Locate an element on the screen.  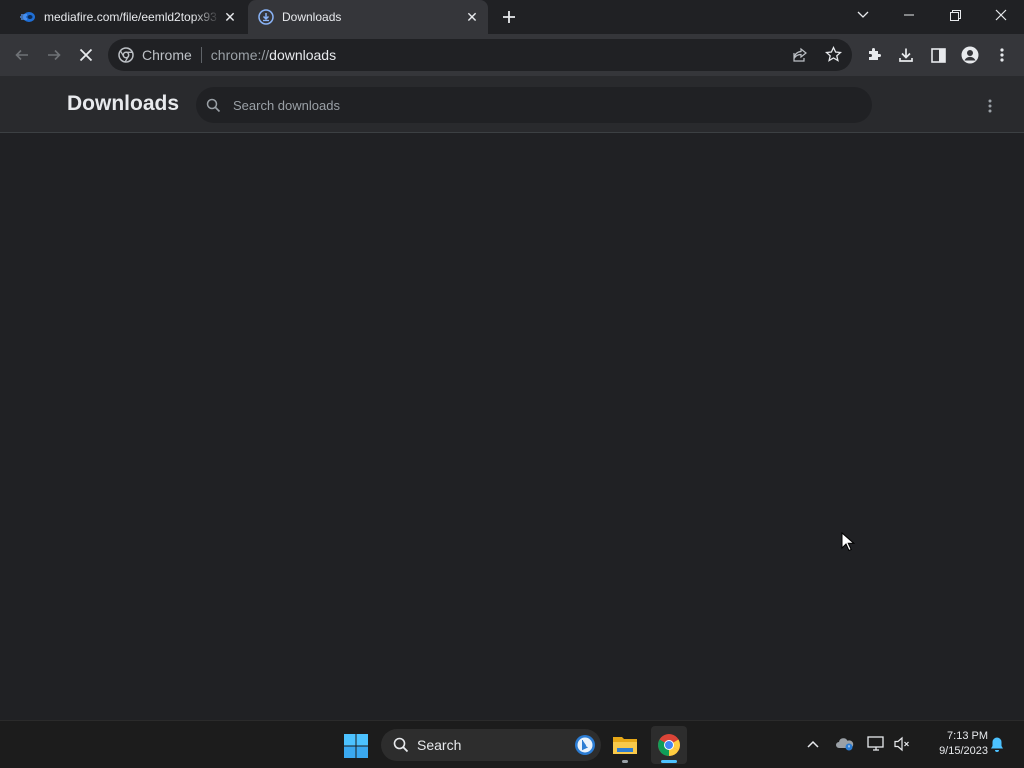
downloads-menu-button is located at coordinates (990, 106).